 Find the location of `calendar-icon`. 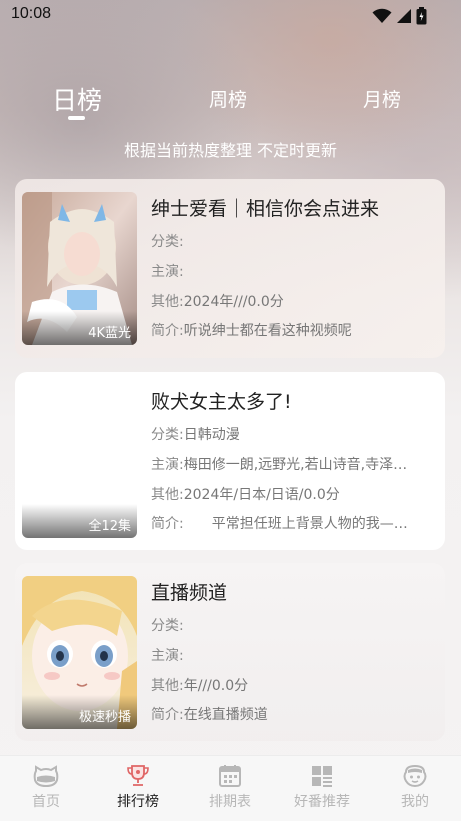

calendar-icon is located at coordinates (230, 776).